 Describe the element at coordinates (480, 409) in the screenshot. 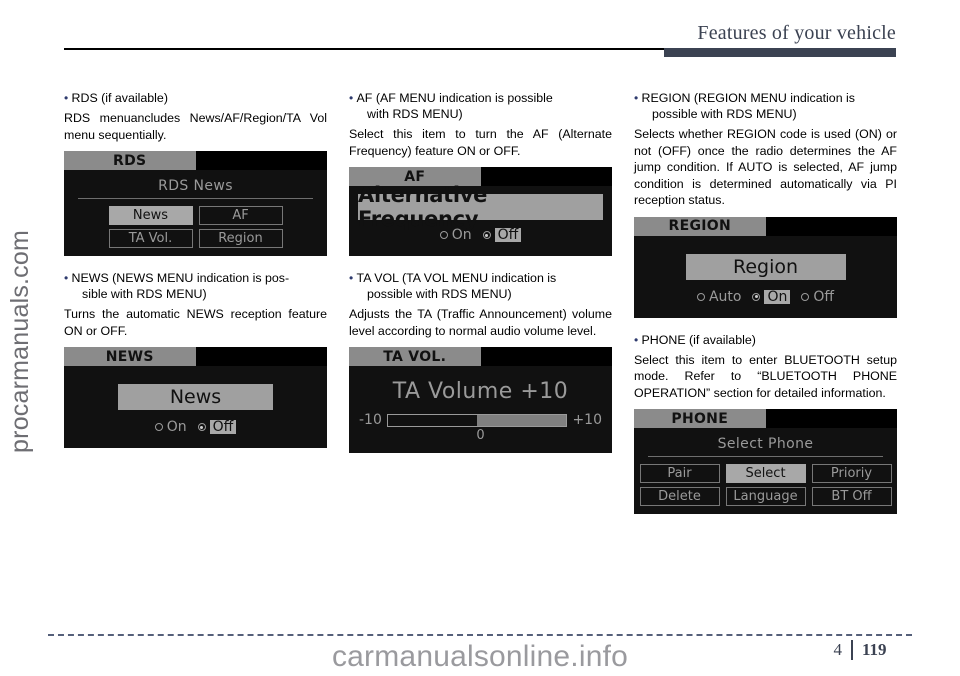

I see `screen-body: TA Volume +10 -10 +10 0` at that location.